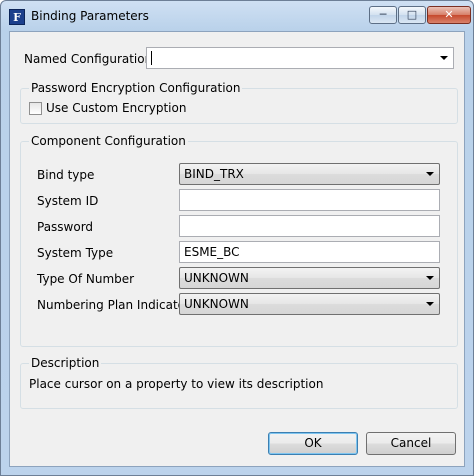  Describe the element at coordinates (214, 174) in the screenshot. I see `bind-type-value: BIND_TRX` at that location.